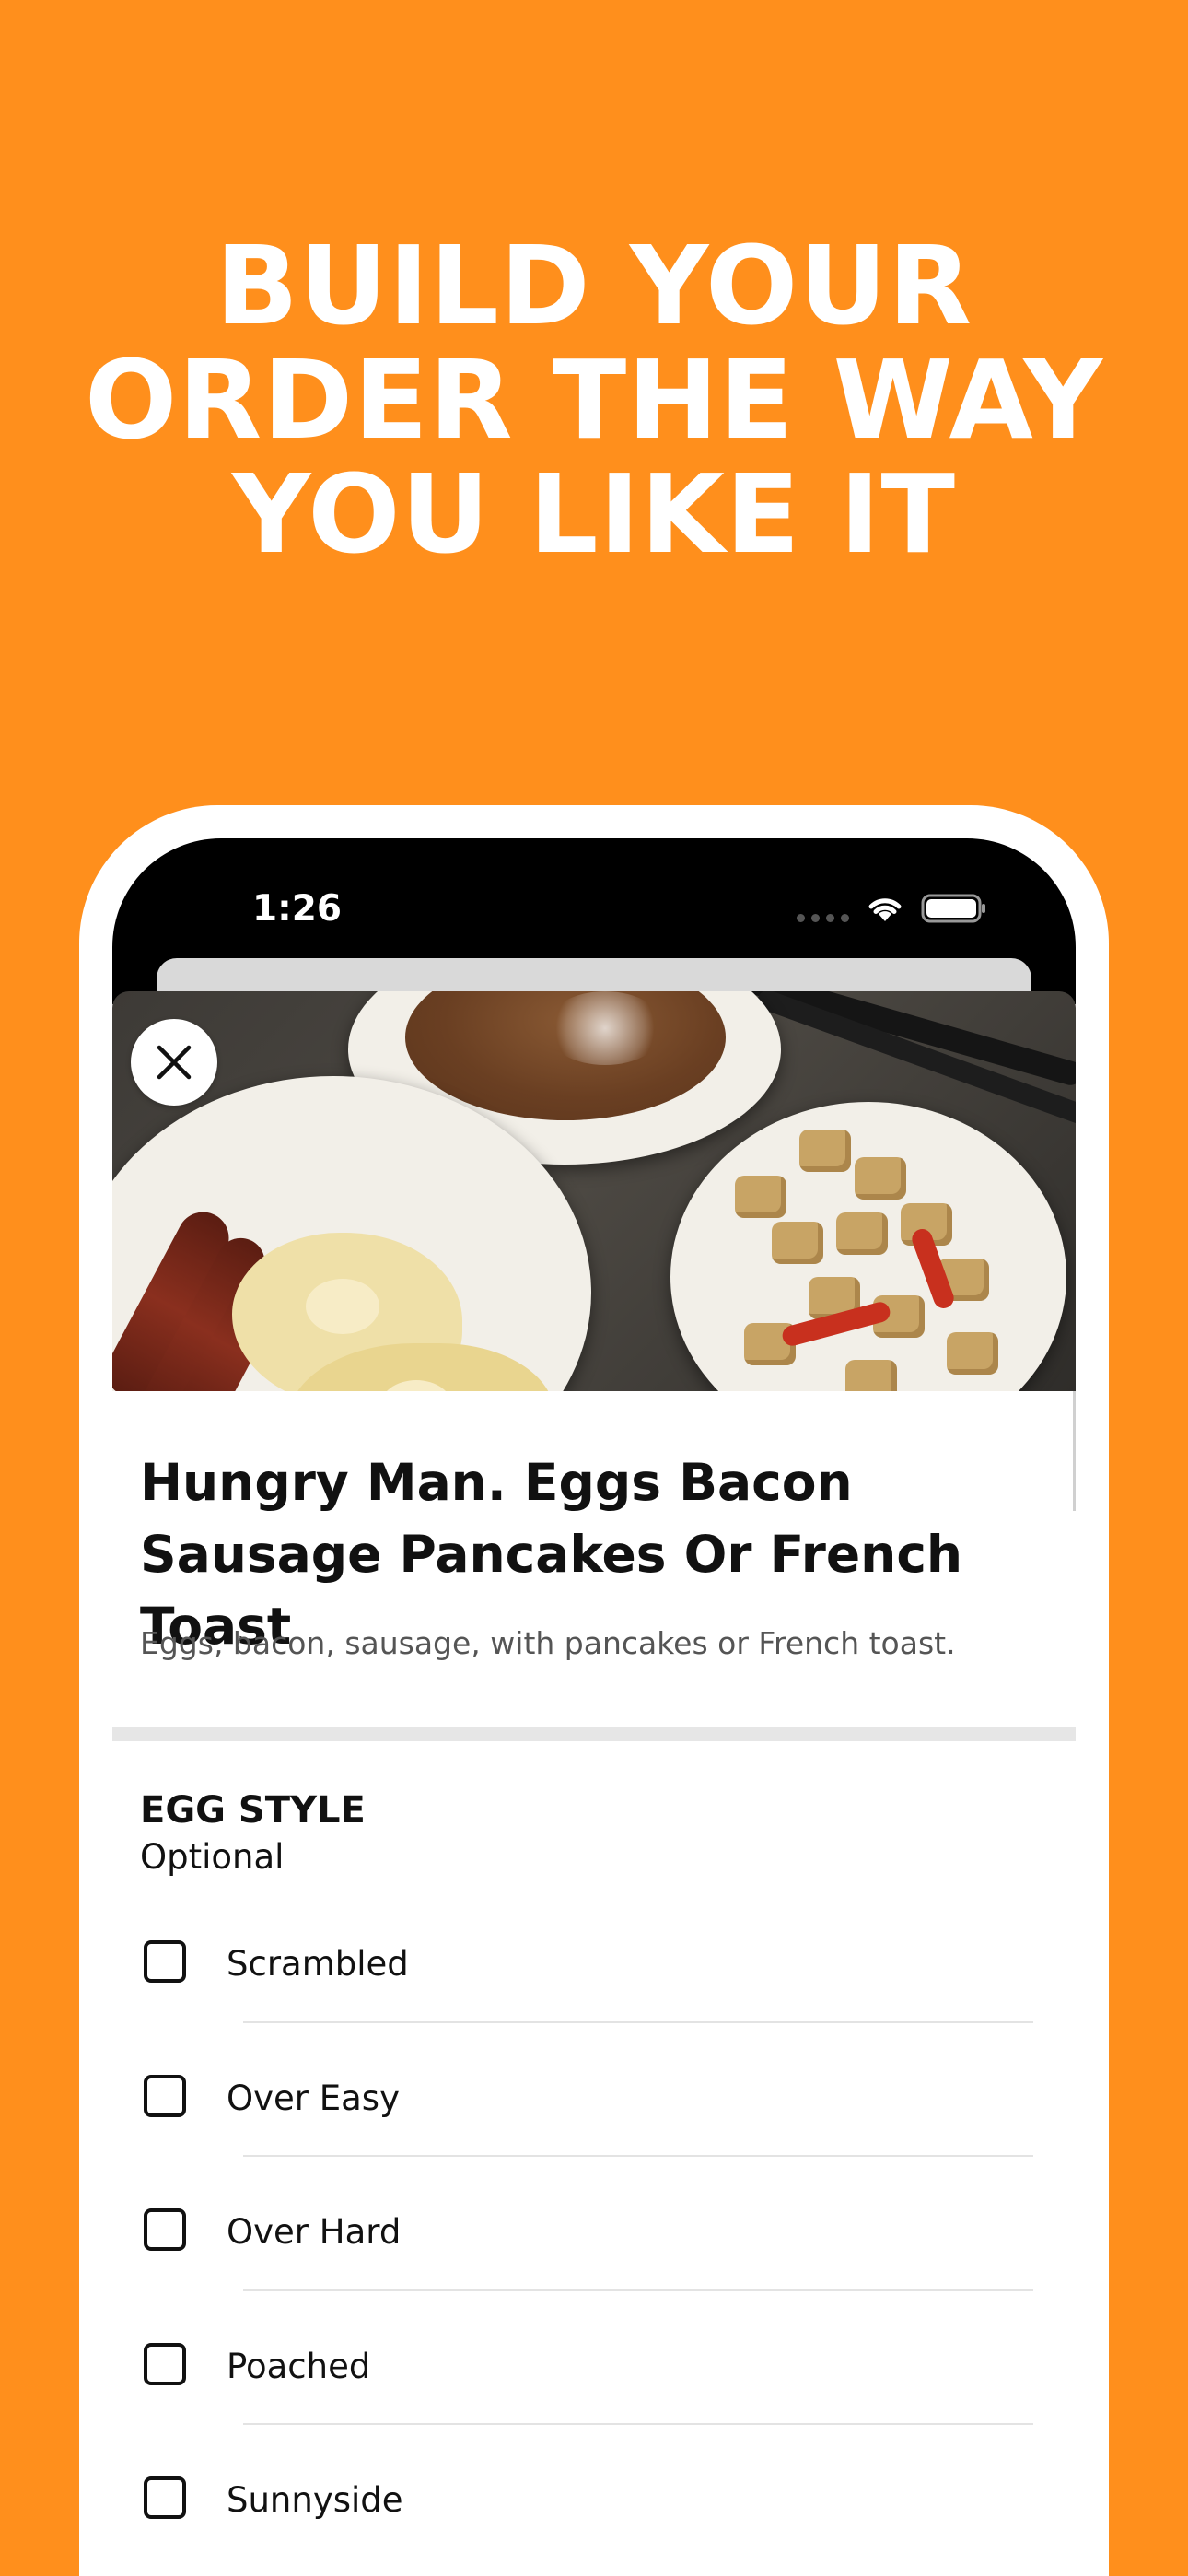 Image resolution: width=1188 pixels, height=2576 pixels. I want to click on potatoes-plate, so click(868, 1246).